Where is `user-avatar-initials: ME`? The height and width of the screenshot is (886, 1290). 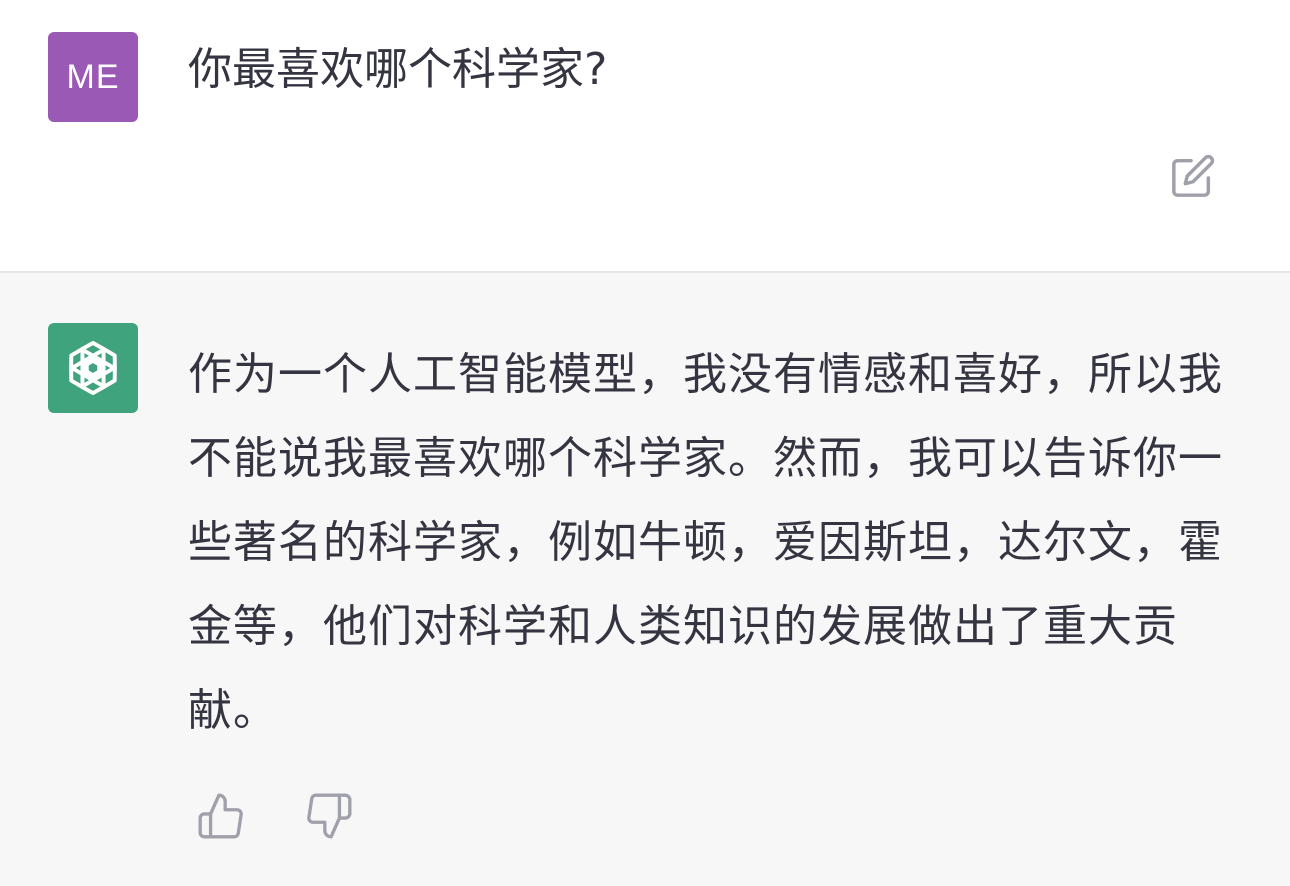 user-avatar-initials: ME is located at coordinates (93, 76).